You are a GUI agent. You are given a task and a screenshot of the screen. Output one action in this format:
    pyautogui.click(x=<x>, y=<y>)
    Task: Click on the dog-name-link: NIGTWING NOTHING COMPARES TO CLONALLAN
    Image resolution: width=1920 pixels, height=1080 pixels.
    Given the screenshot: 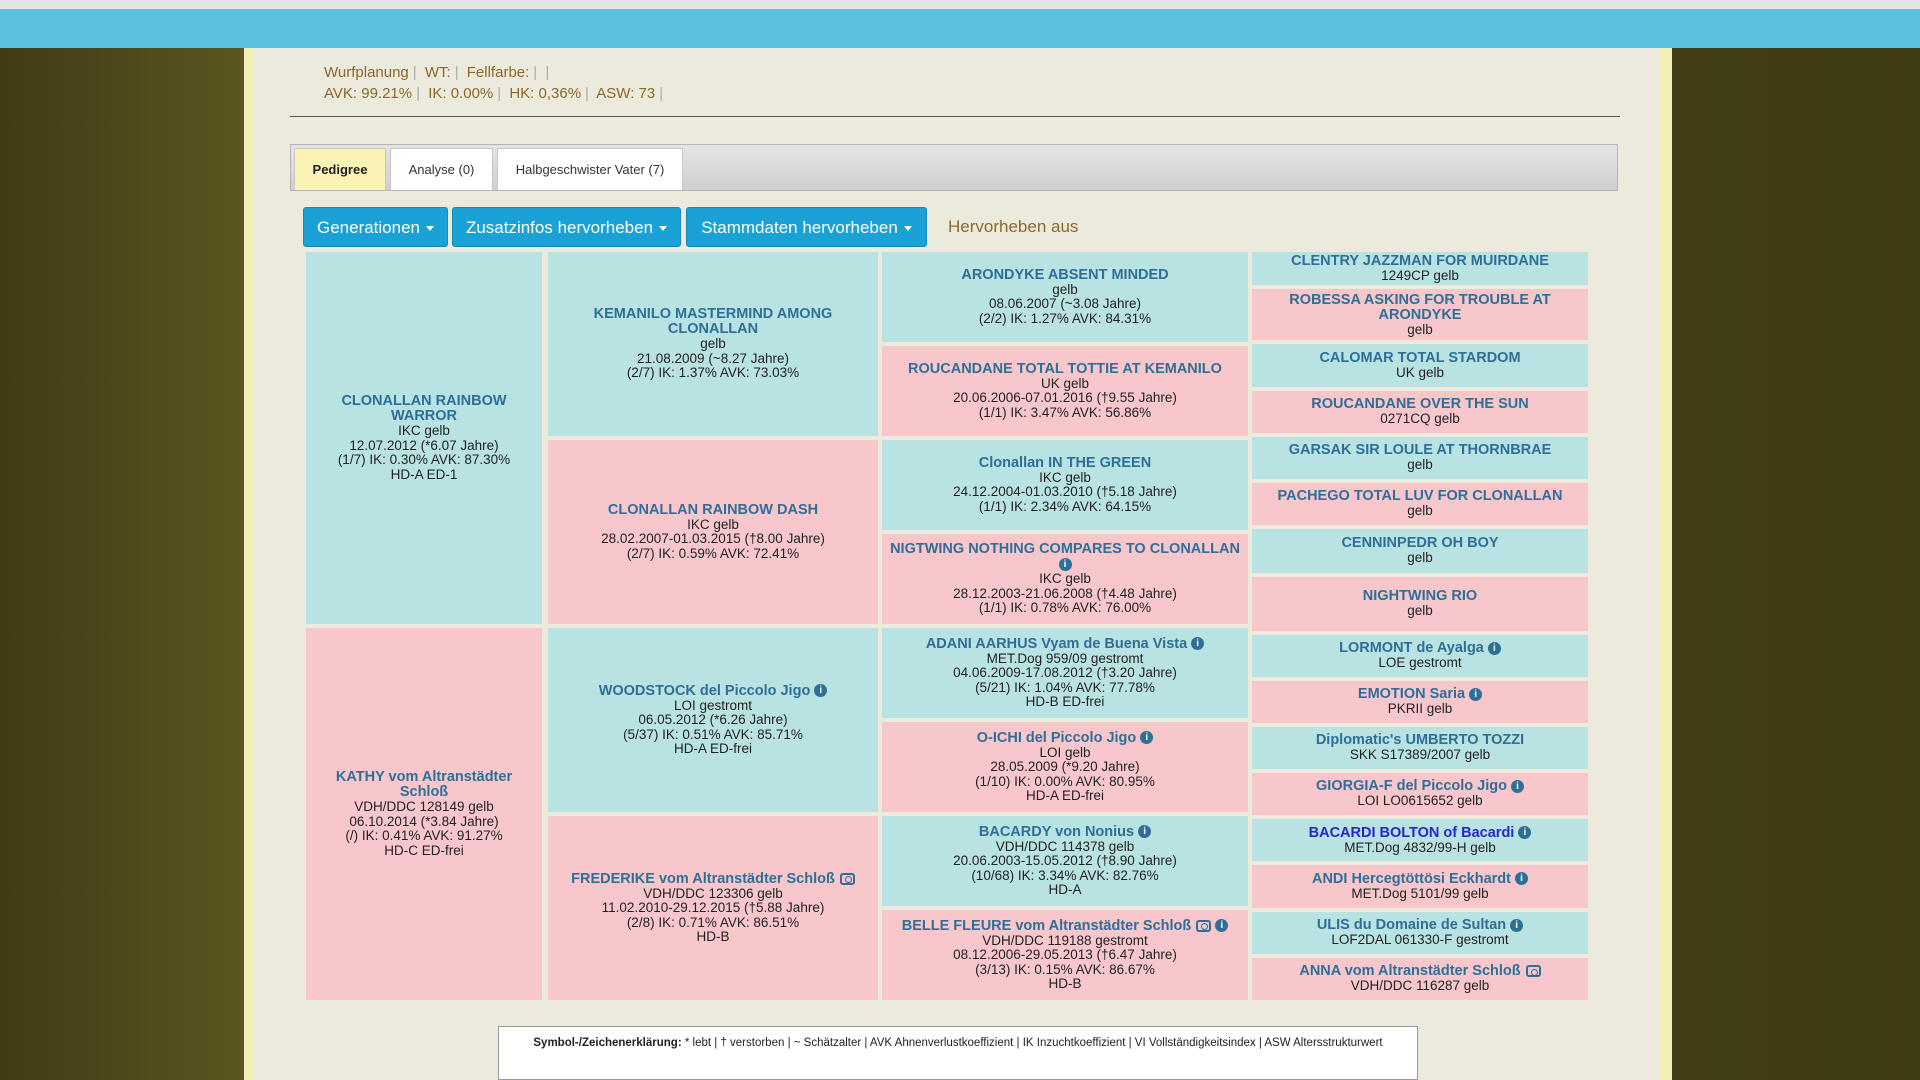 What is the action you would take?
    pyautogui.click(x=1065, y=549)
    